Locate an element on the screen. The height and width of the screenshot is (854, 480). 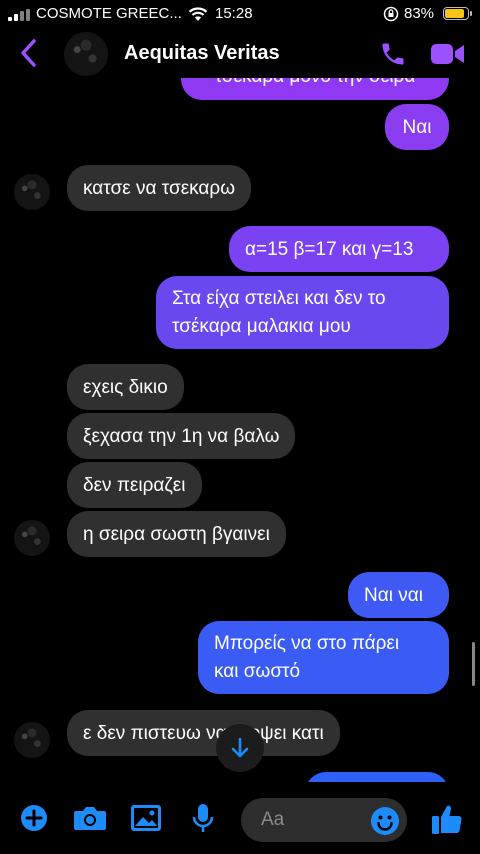
status-bar: COSMOTE GREEC... 15:28 83% is located at coordinates (240, 14).